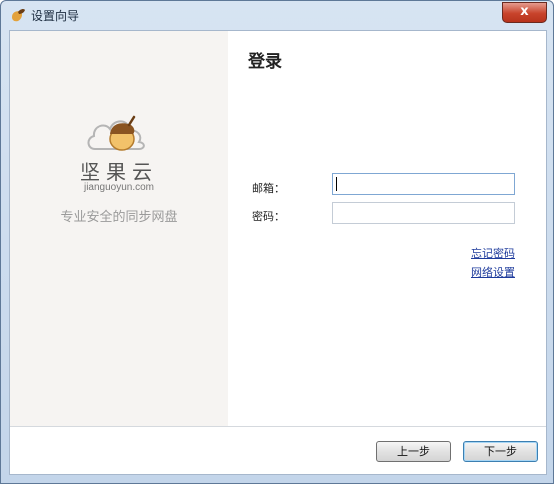  What do you see at coordinates (119, 172) in the screenshot?
I see `brand-name: 坚果云` at bounding box center [119, 172].